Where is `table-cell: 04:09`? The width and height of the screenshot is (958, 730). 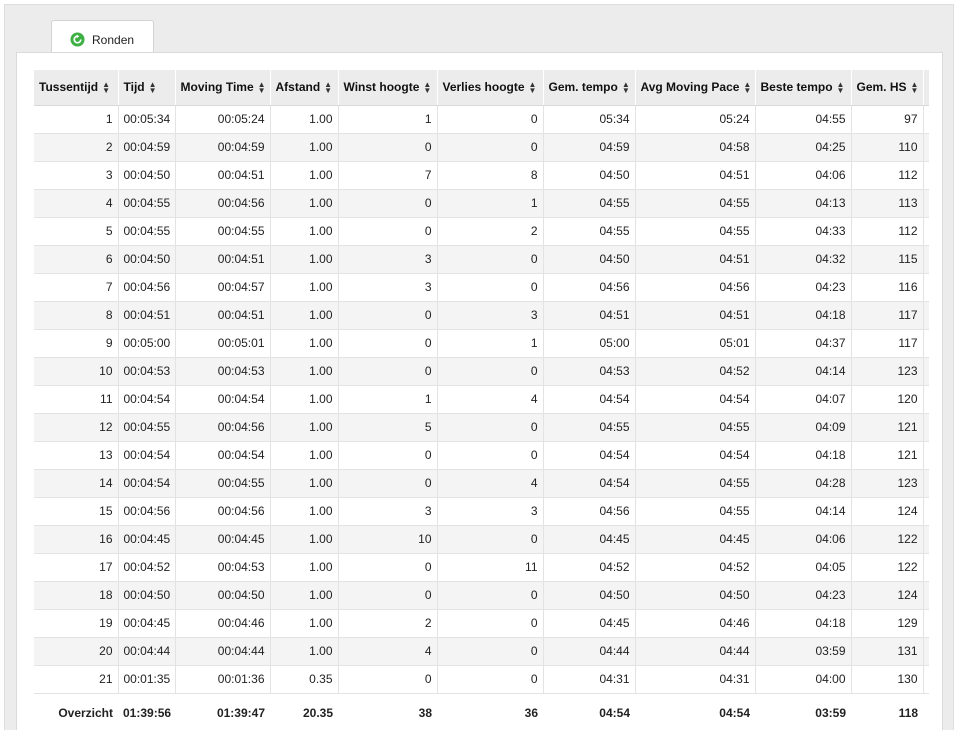 table-cell: 04:09 is located at coordinates (803, 427).